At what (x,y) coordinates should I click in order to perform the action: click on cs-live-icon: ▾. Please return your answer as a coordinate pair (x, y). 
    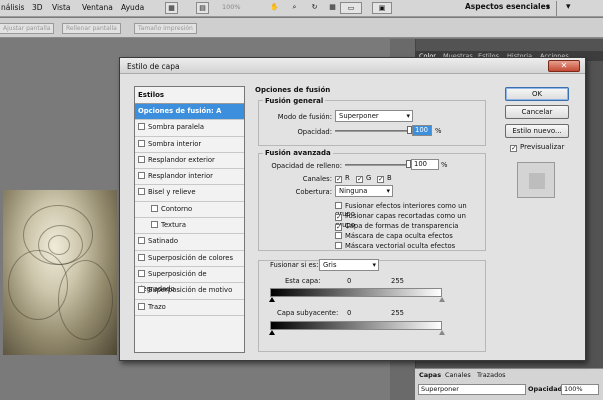
    Looking at the image, I should click on (568, 7).